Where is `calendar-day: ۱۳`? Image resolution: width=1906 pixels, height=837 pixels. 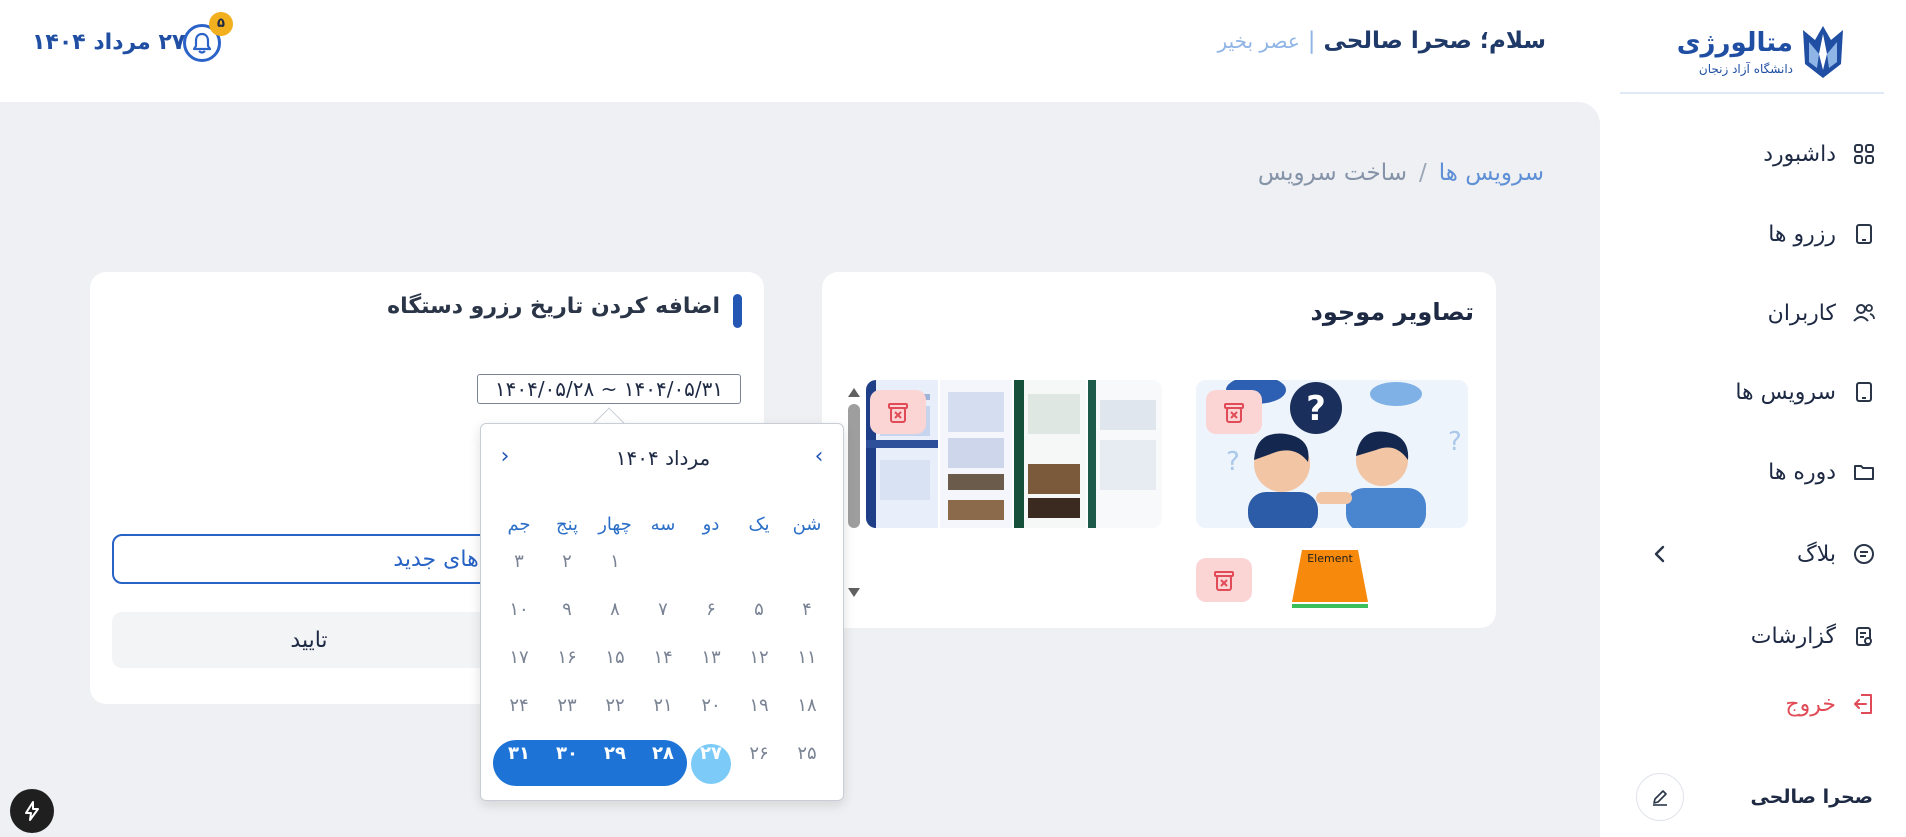
calendar-day: ۱۳ is located at coordinates (711, 658).